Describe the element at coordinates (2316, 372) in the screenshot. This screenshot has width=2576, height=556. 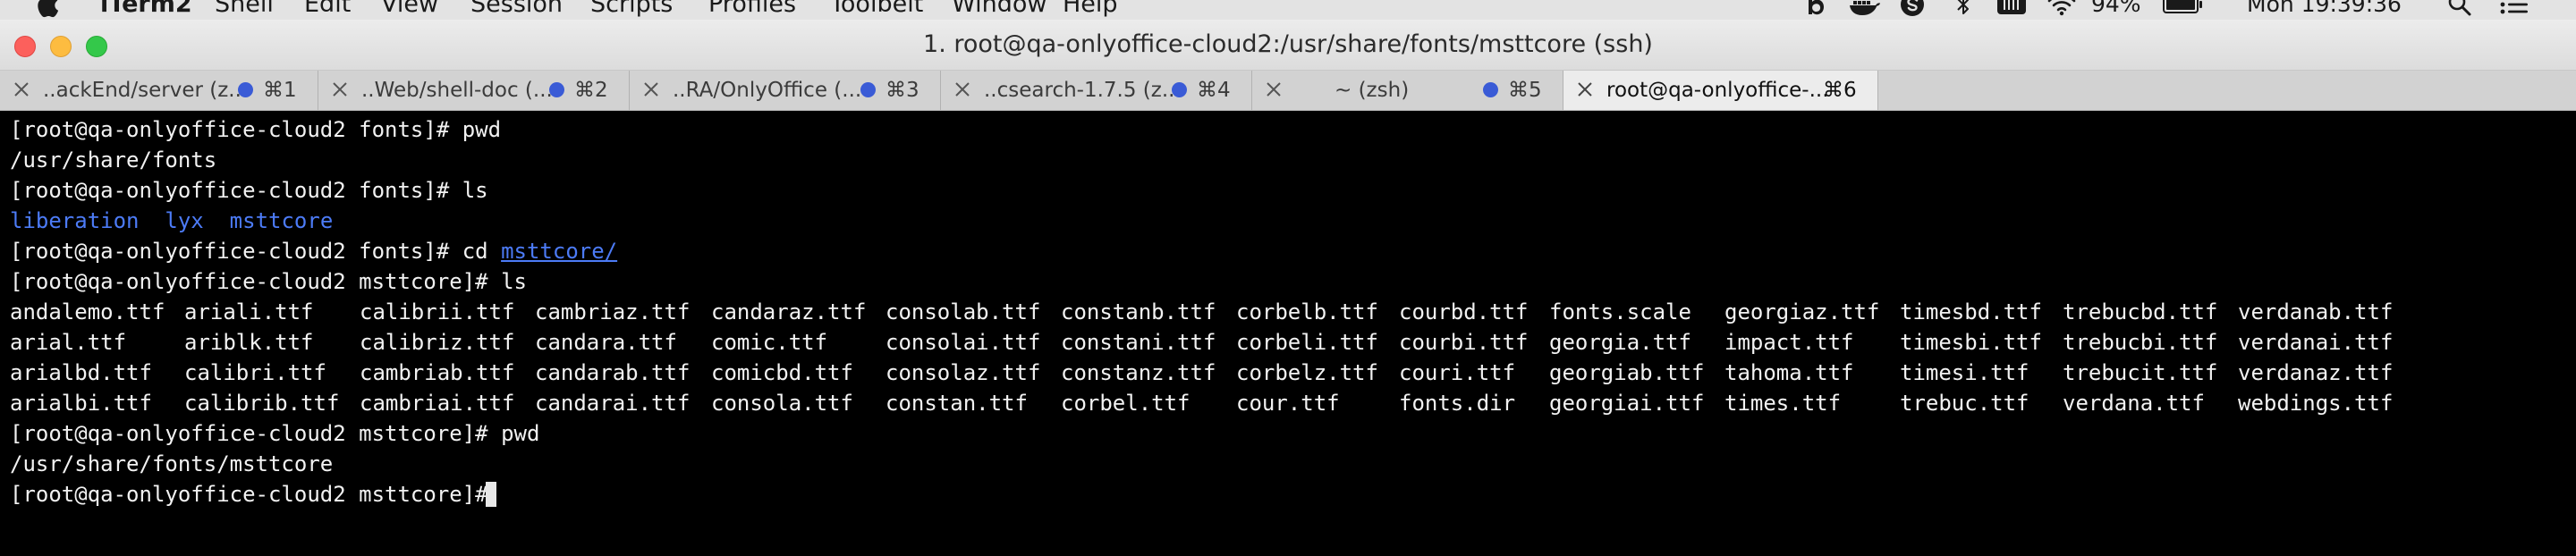
I see `font-file-entry: verdanaz.ttf` at that location.